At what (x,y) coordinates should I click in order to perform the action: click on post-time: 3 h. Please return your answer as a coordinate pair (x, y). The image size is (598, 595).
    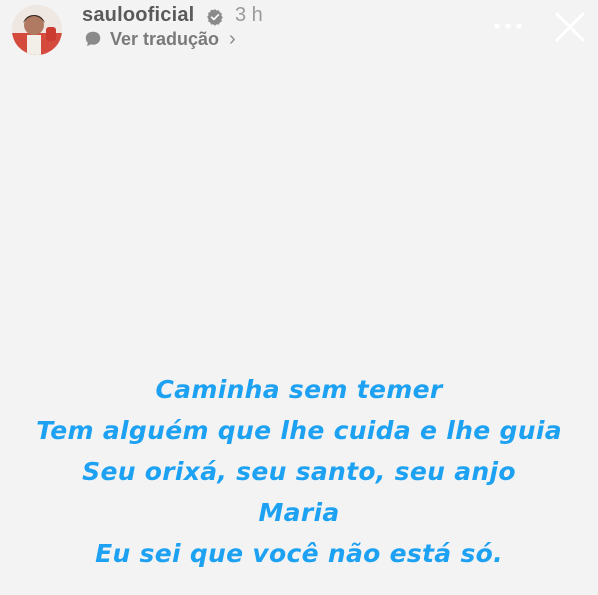
    Looking at the image, I should click on (249, 15).